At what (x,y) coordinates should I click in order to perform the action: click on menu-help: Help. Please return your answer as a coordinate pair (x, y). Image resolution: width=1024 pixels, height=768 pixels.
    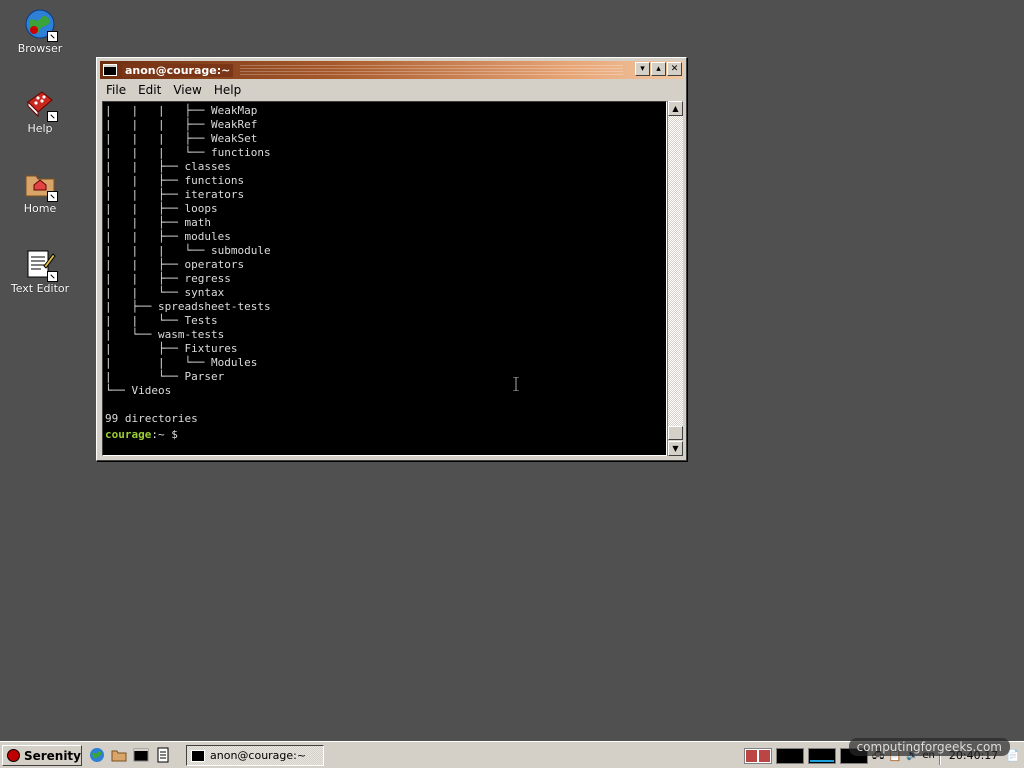
    Looking at the image, I should click on (227, 90).